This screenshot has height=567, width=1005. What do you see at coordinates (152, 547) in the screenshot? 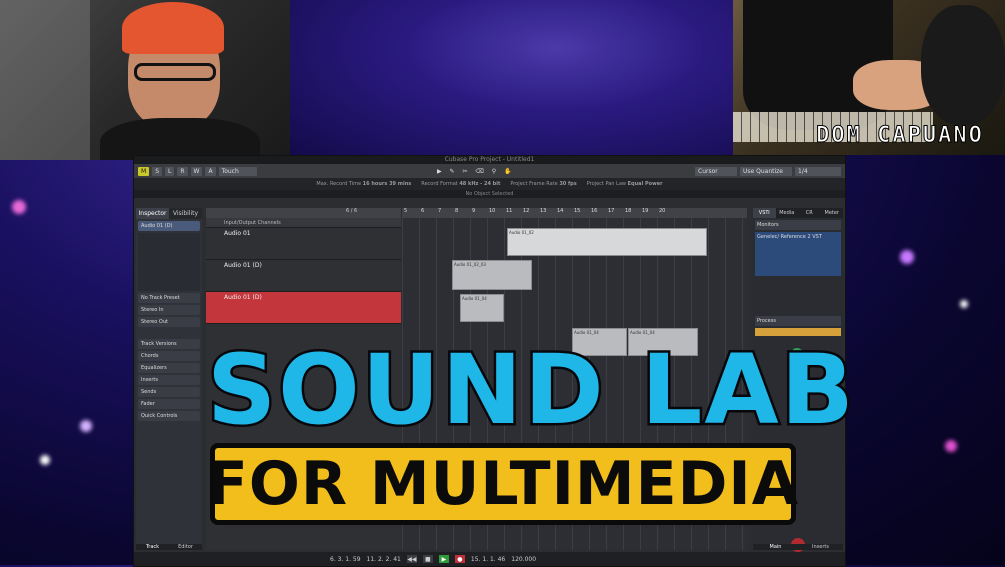
I see `tab-track: Track` at bounding box center [152, 547].